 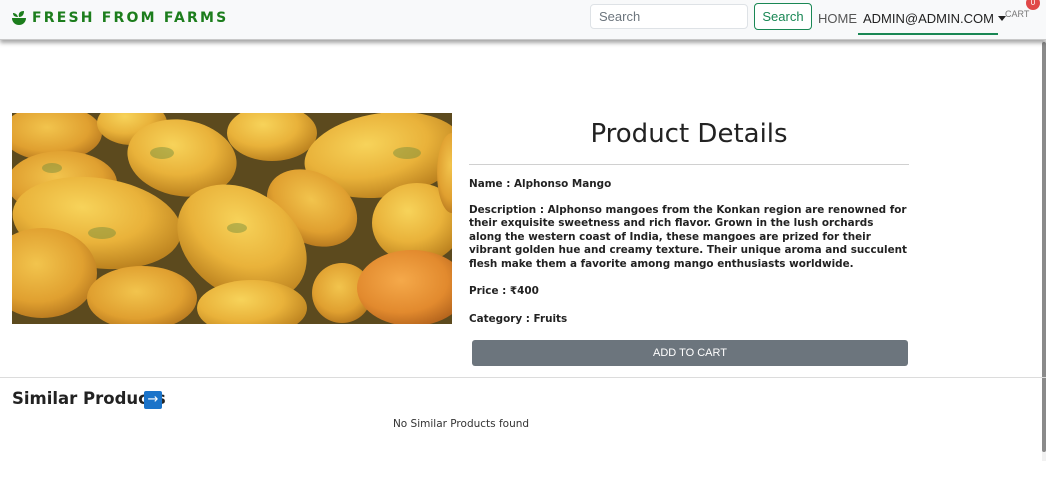 I want to click on nav-cart-link: CART, so click(x=1017, y=14).